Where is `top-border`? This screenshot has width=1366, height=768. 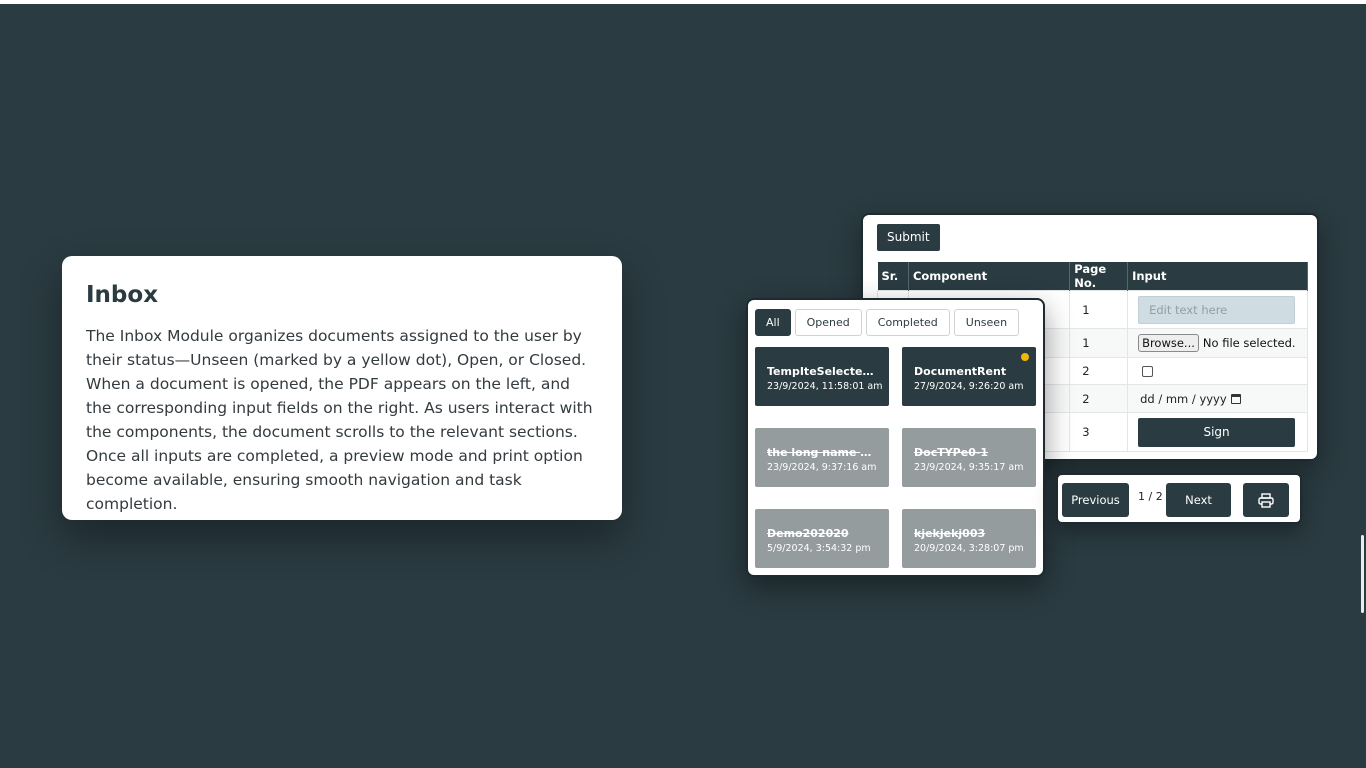
top-border is located at coordinates (683, 2).